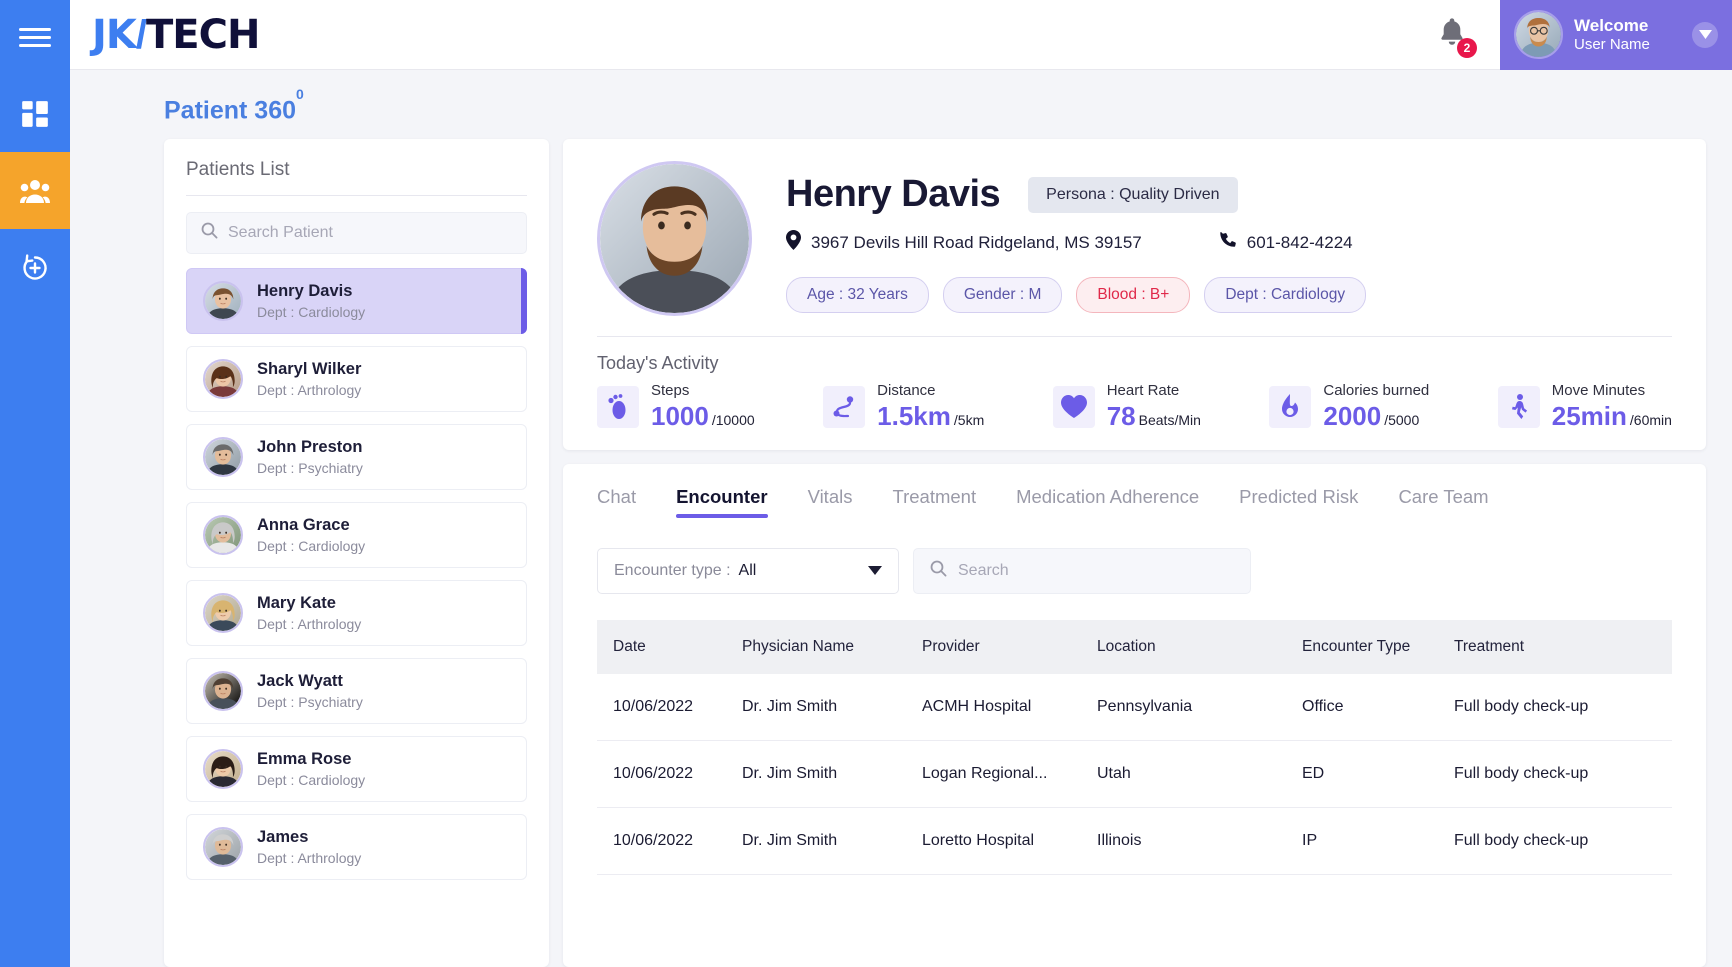 This screenshot has width=1732, height=967. I want to click on dashboard-grid-icon, so click(35, 114).